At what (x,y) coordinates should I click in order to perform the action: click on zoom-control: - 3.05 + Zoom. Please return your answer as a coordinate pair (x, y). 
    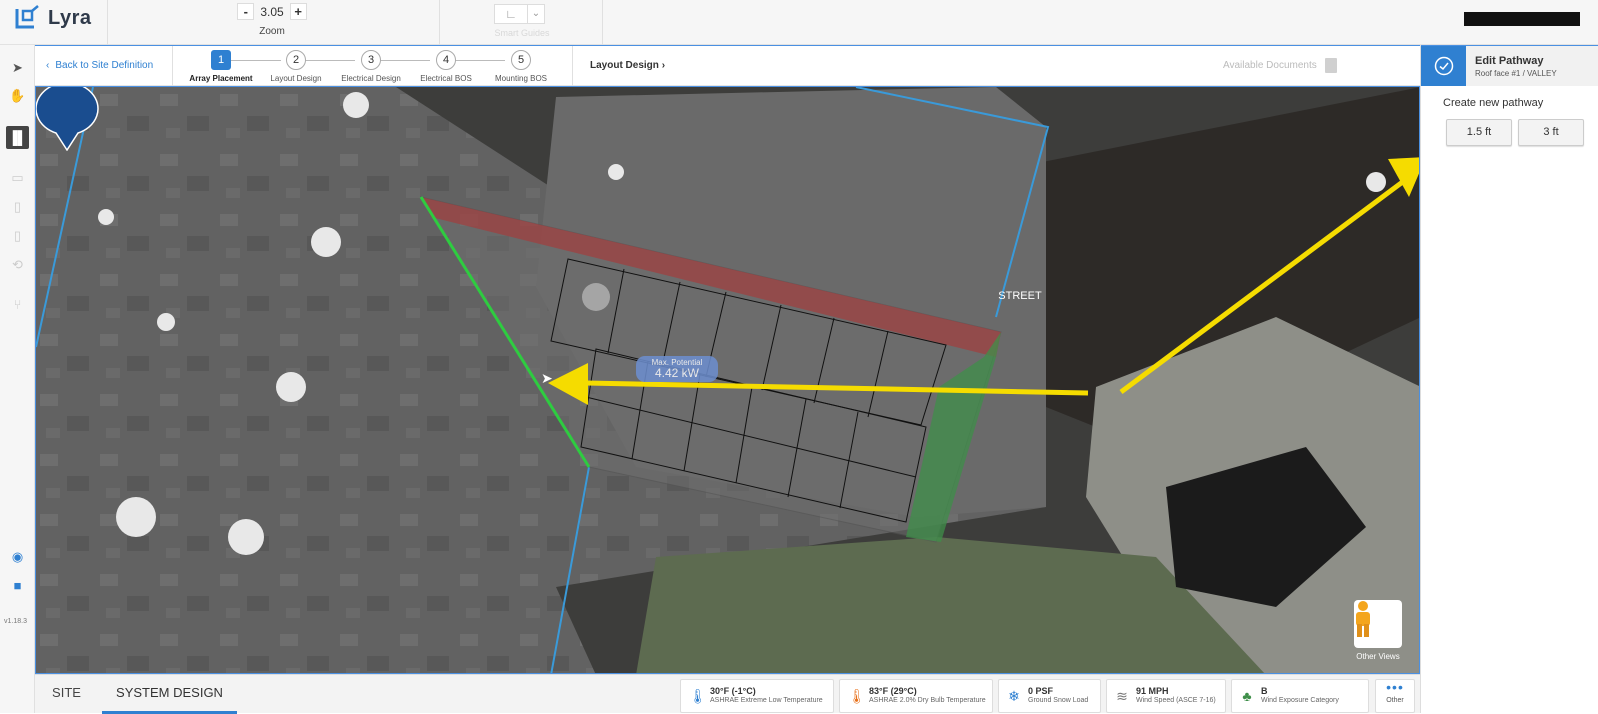
    Looking at the image, I should click on (272, 20).